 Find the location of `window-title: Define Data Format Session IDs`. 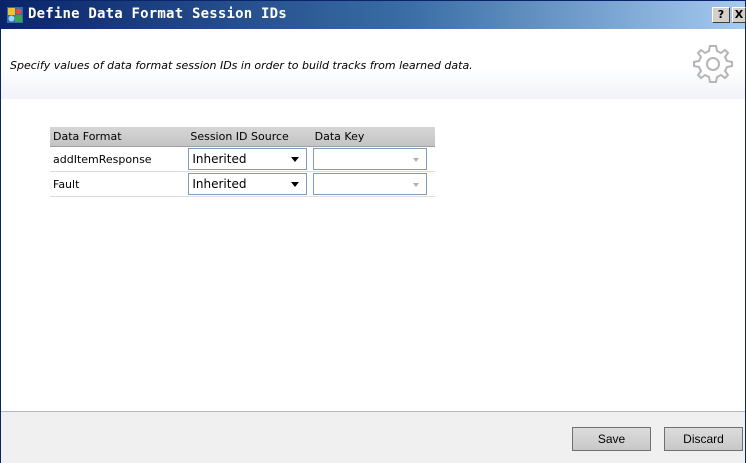

window-title: Define Data Format Session IDs is located at coordinates (157, 14).